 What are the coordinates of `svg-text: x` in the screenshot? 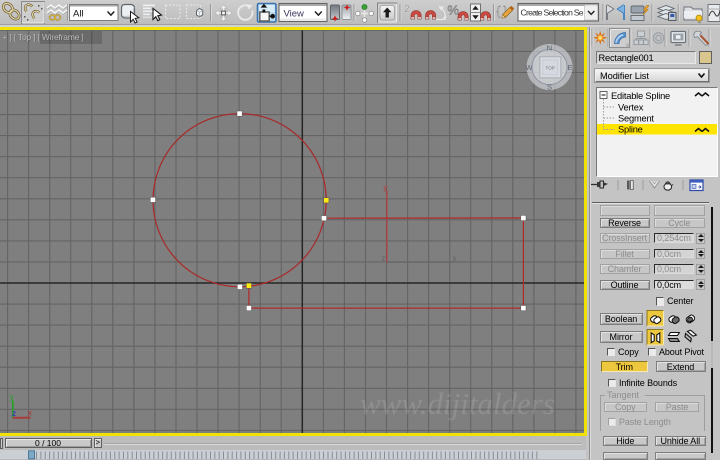 It's located at (455, 258).